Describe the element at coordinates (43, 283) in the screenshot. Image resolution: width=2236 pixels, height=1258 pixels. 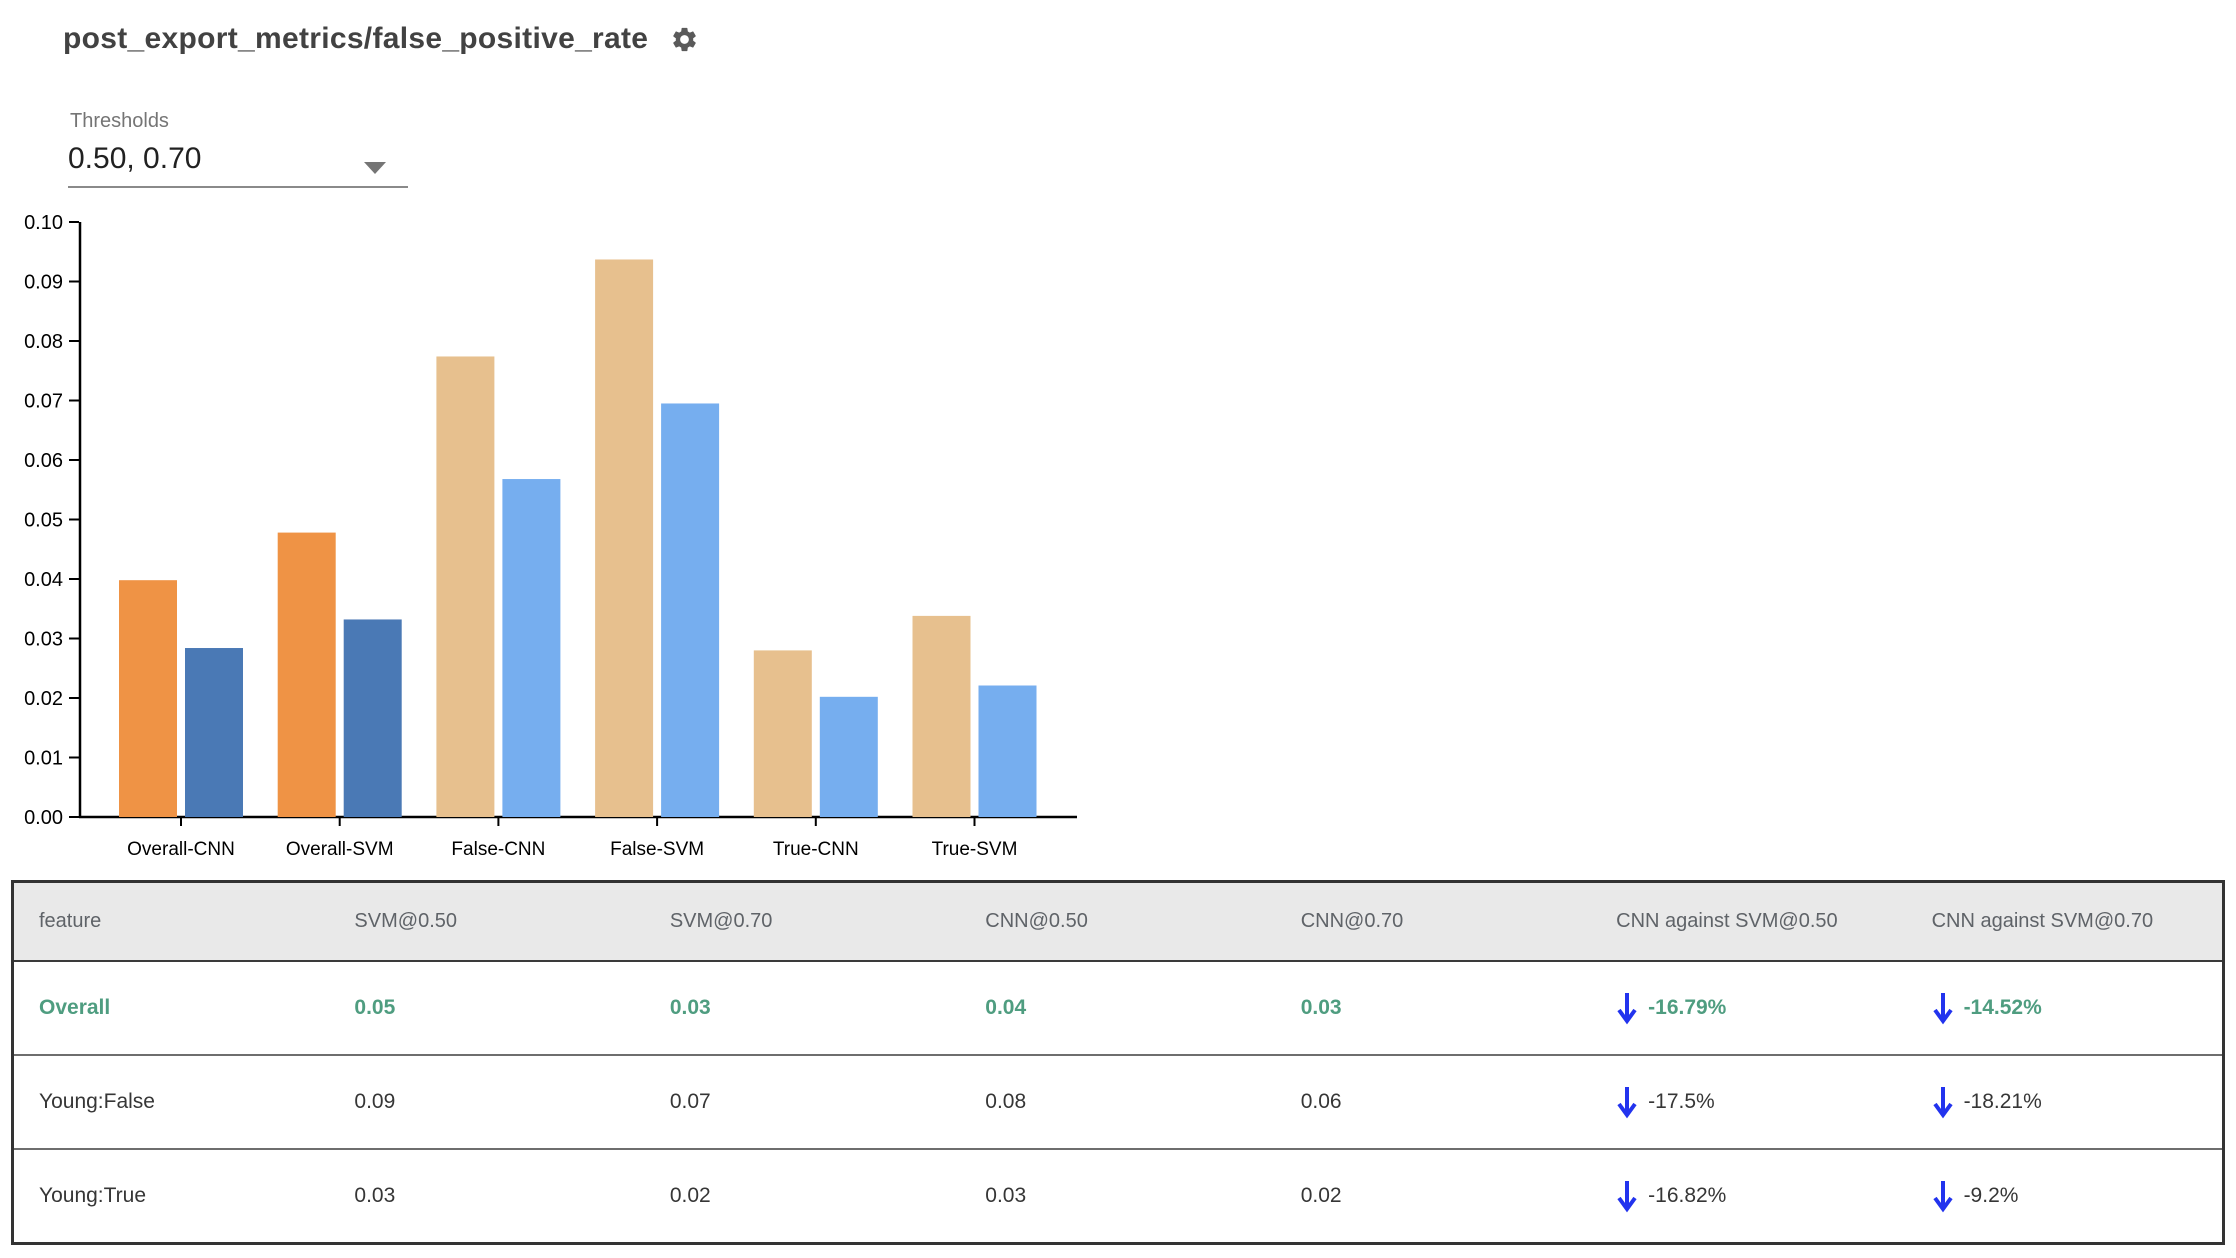
I see `svg-text: 0.09` at that location.